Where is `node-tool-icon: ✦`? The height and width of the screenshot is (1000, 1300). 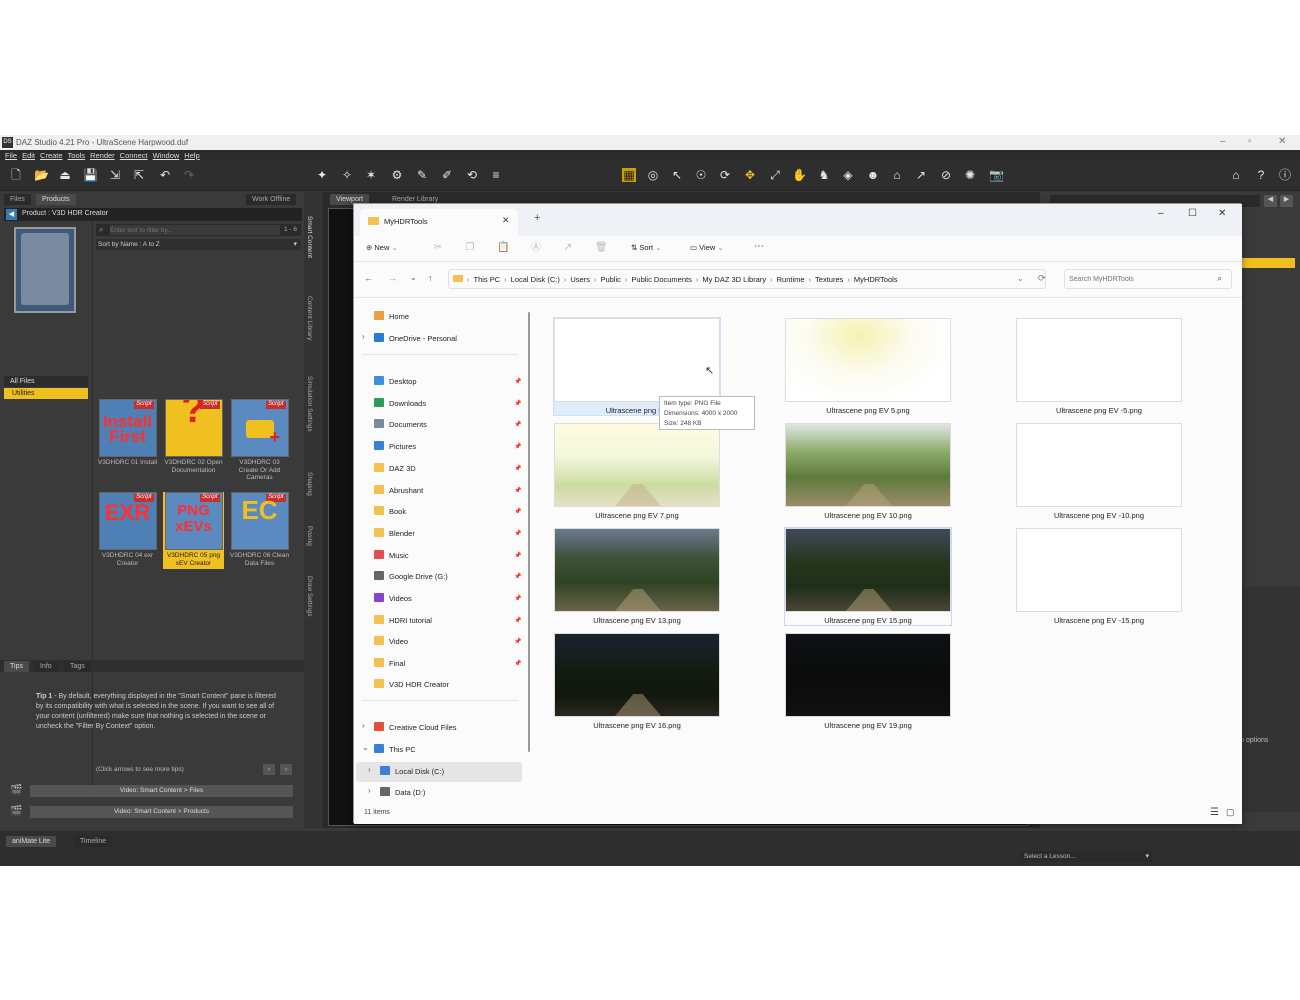 node-tool-icon: ✦ is located at coordinates (322, 175).